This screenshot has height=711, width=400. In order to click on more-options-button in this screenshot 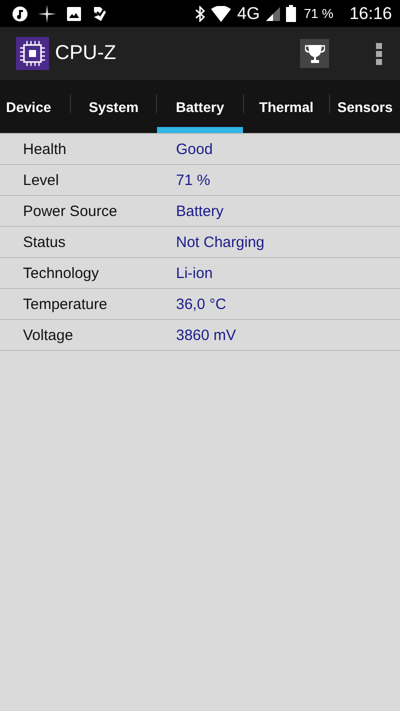, I will do `click(379, 53)`.